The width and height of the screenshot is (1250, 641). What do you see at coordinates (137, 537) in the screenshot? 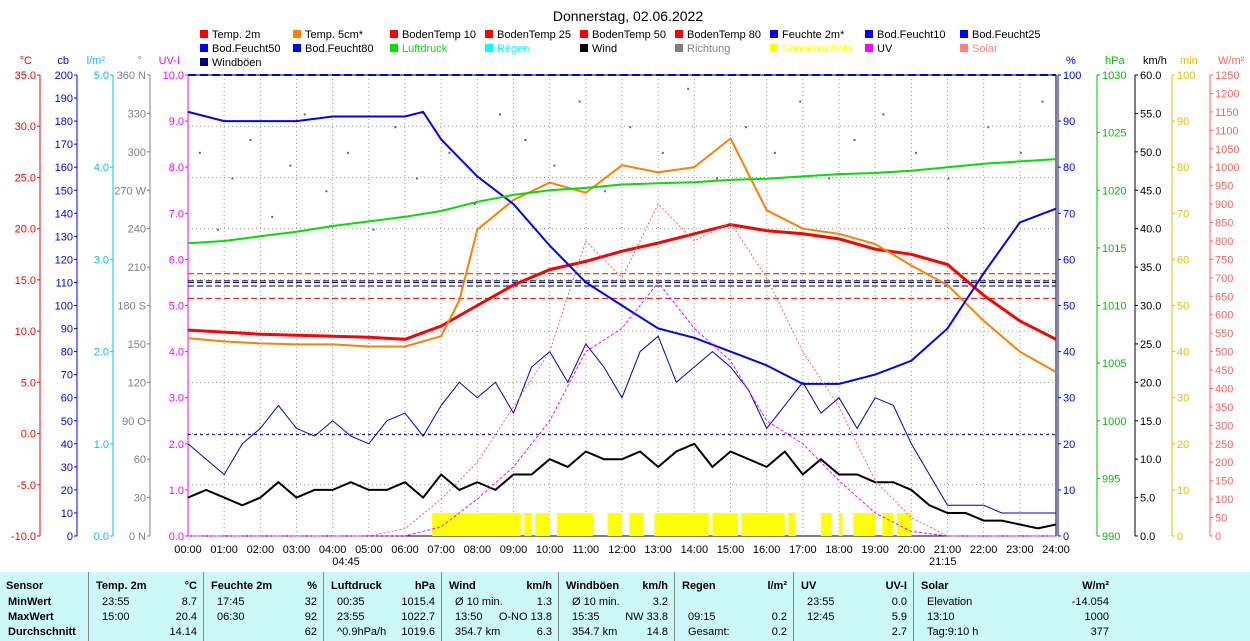
I see `axis-tick-label: 0 N` at bounding box center [137, 537].